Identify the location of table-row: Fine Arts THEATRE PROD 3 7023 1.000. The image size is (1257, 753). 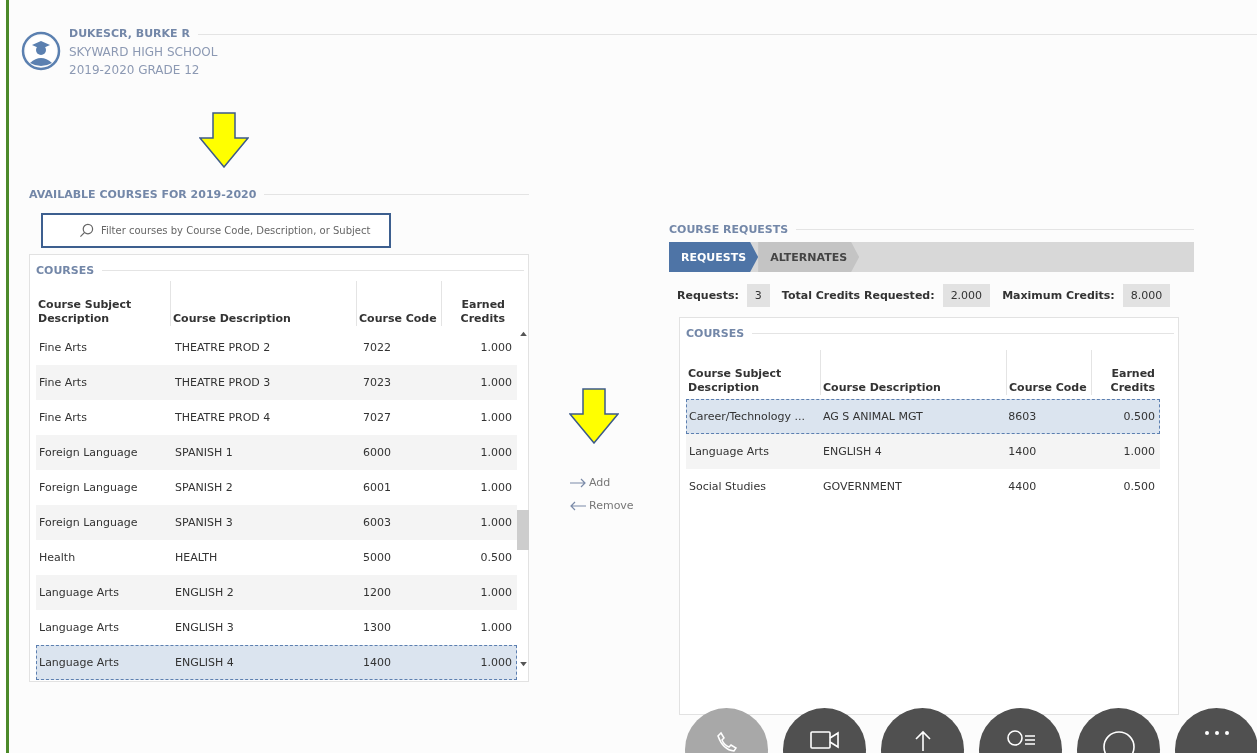
(276, 382).